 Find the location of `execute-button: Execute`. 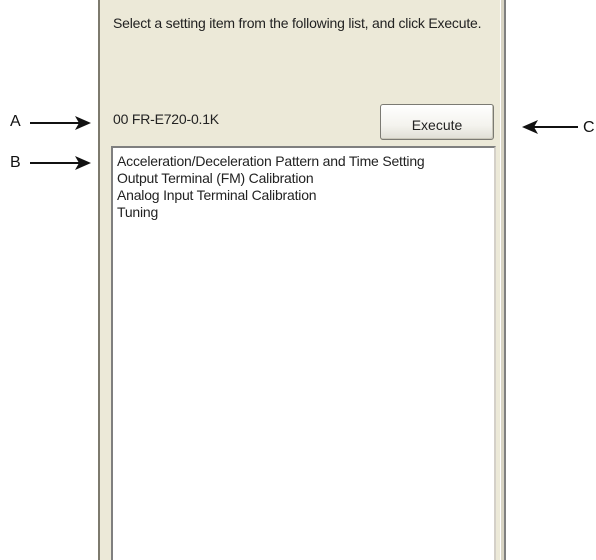

execute-button: Execute is located at coordinates (437, 122).